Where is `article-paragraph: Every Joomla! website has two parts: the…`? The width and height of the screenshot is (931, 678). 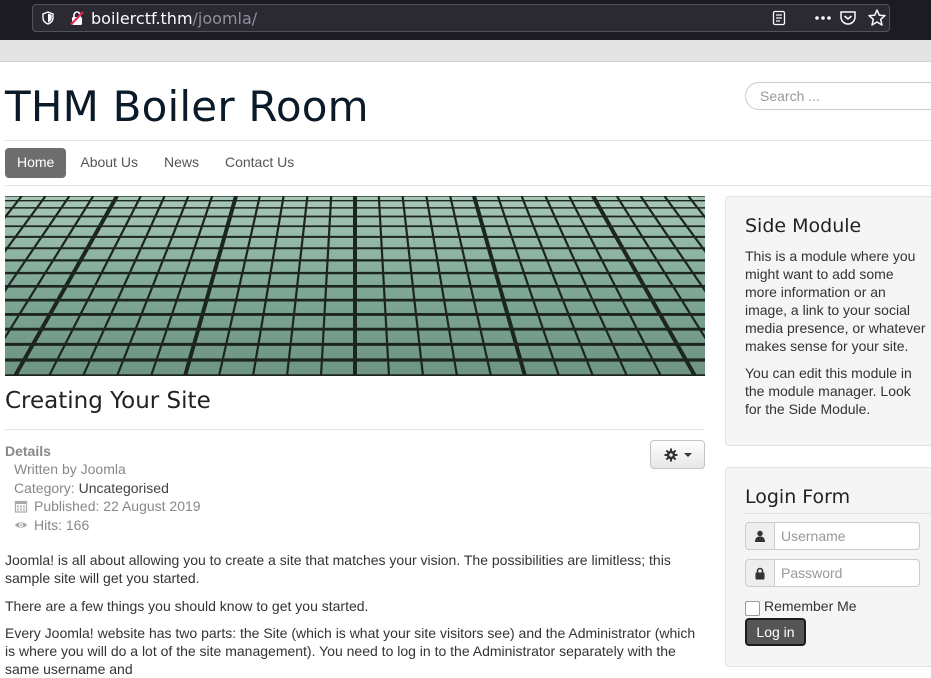 article-paragraph: Every Joomla! website has two parts: the… is located at coordinates (350, 651).